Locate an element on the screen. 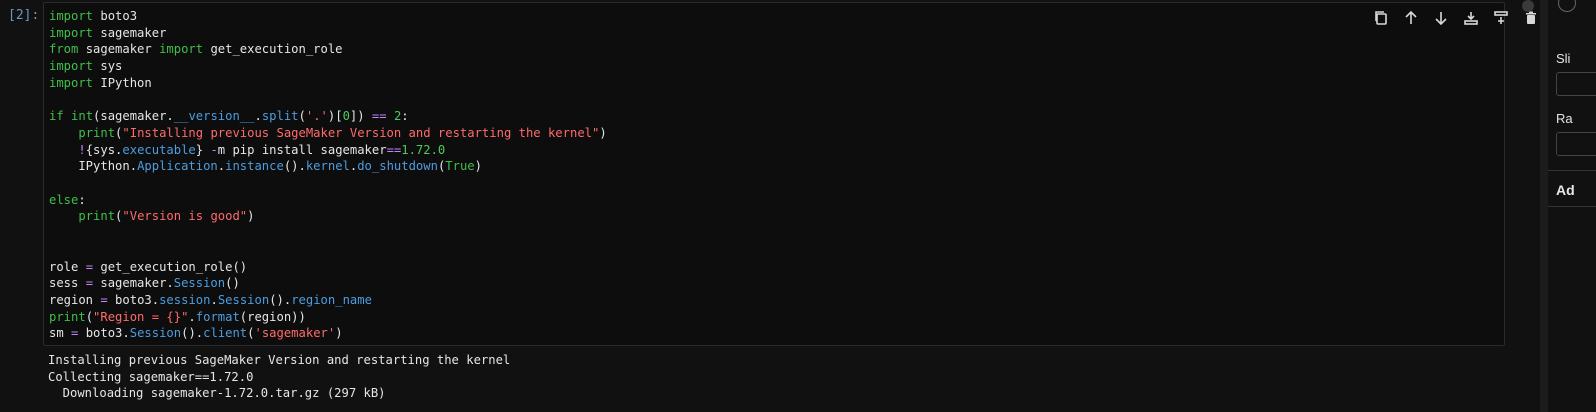 The image size is (1596, 412). execution-count: [2]: is located at coordinates (24, 15).